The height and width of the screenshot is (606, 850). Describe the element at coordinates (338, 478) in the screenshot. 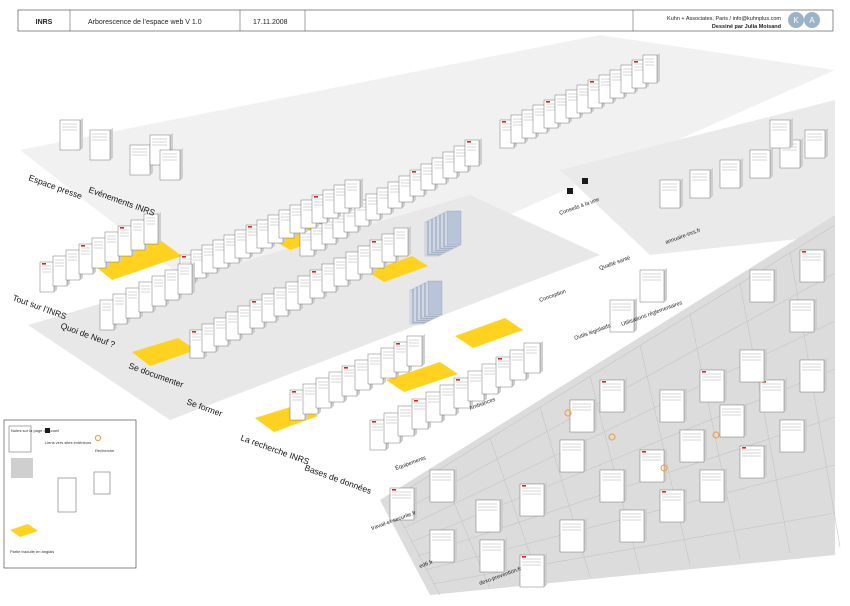

I see `zone-label-bases: Bases de données` at that location.